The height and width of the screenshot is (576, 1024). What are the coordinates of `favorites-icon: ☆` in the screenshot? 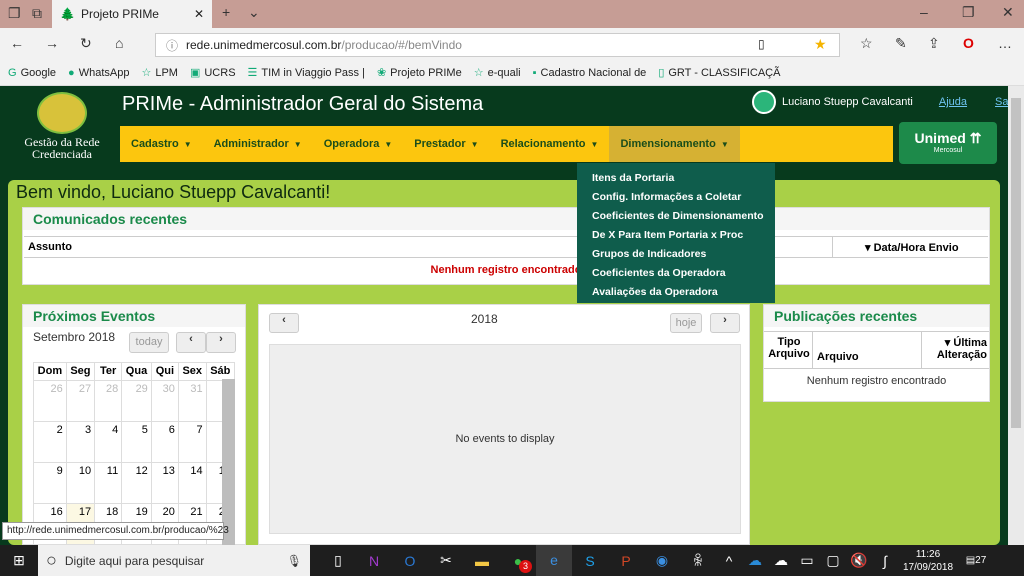 It's located at (866, 43).